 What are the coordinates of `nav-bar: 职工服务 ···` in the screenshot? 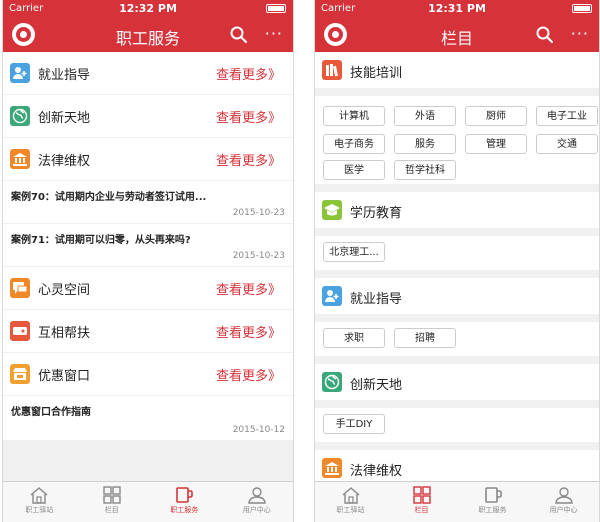 It's located at (148, 35).